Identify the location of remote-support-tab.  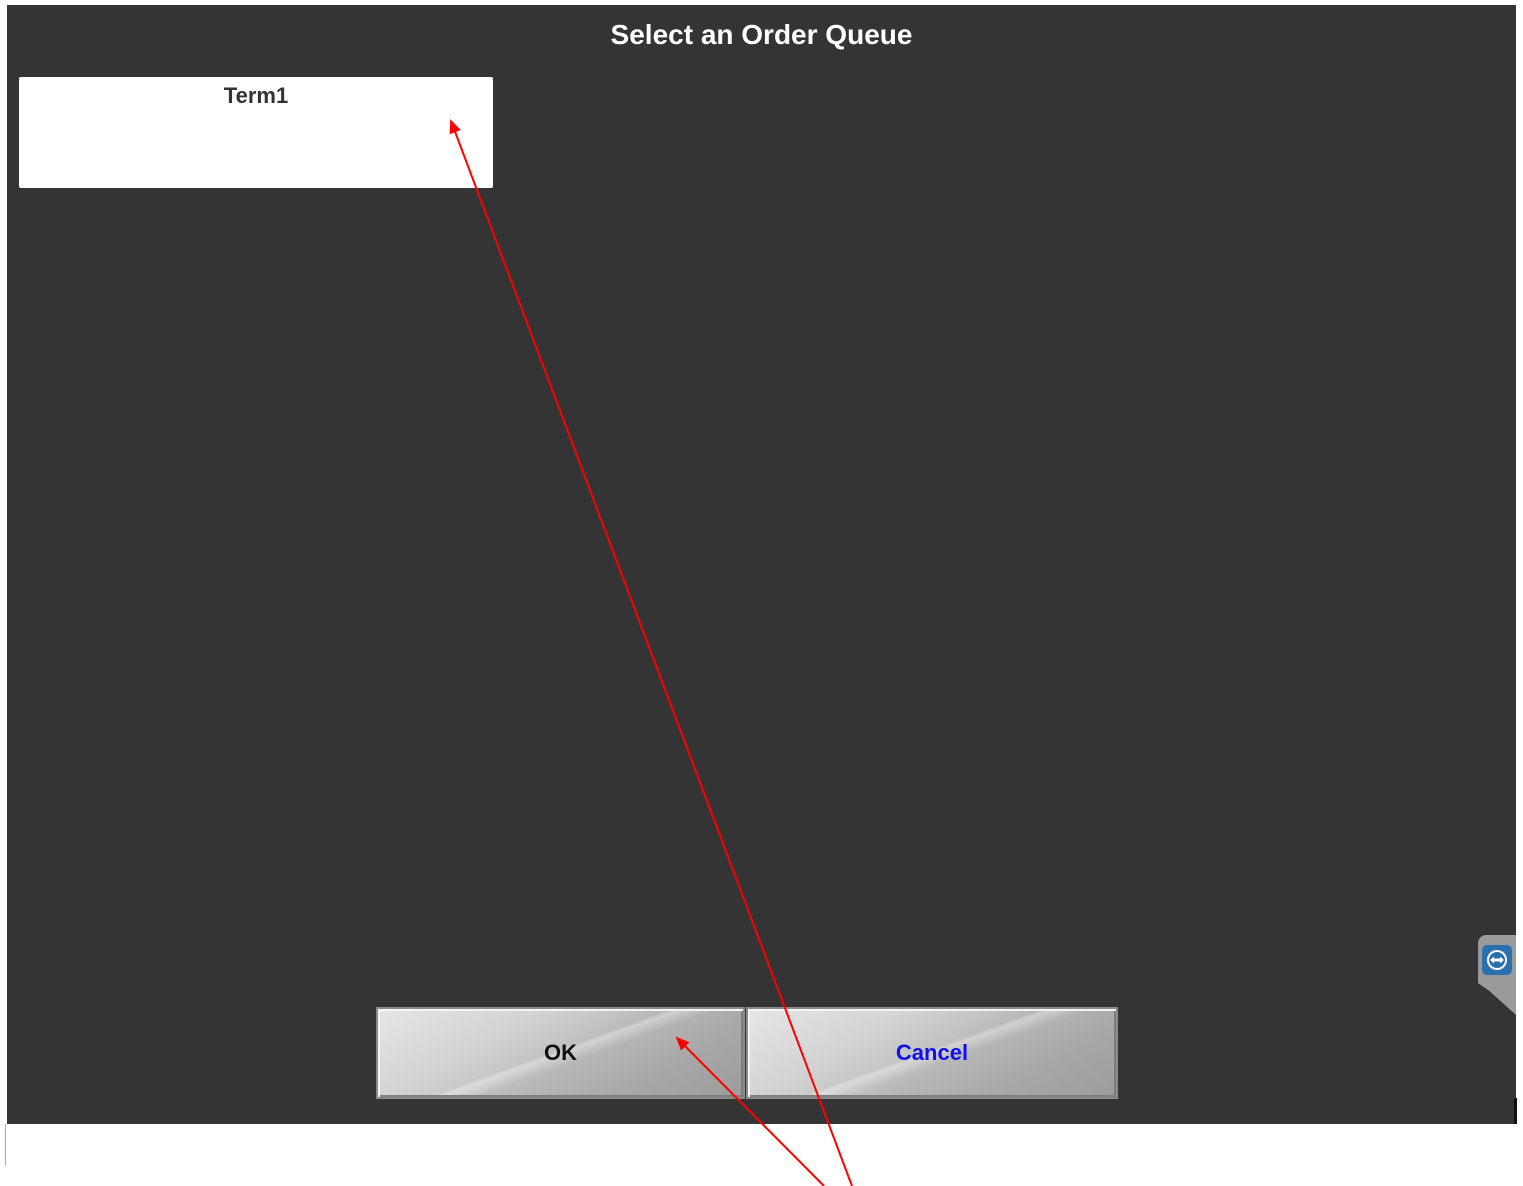
(1497, 975).